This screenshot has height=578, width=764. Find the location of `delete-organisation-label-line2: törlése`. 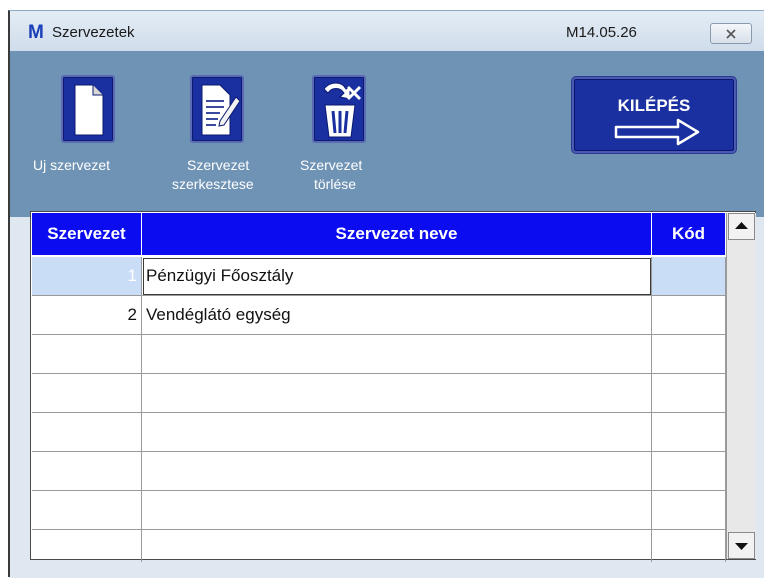

delete-organisation-label-line2: törlése is located at coordinates (335, 184).